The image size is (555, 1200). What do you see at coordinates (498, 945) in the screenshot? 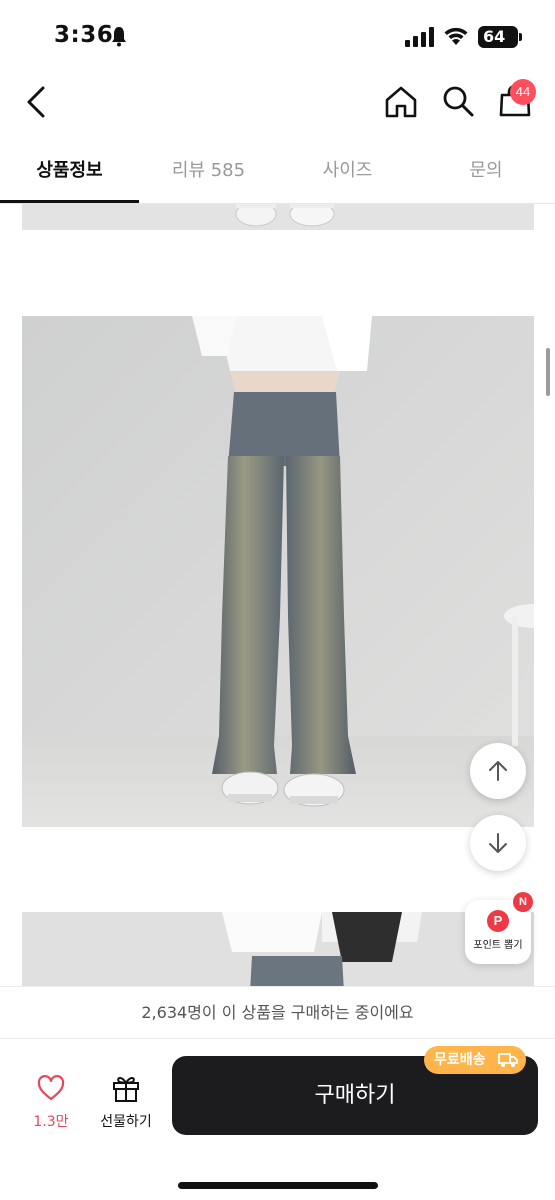
I see `points-label: 포인트 뽑기` at bounding box center [498, 945].